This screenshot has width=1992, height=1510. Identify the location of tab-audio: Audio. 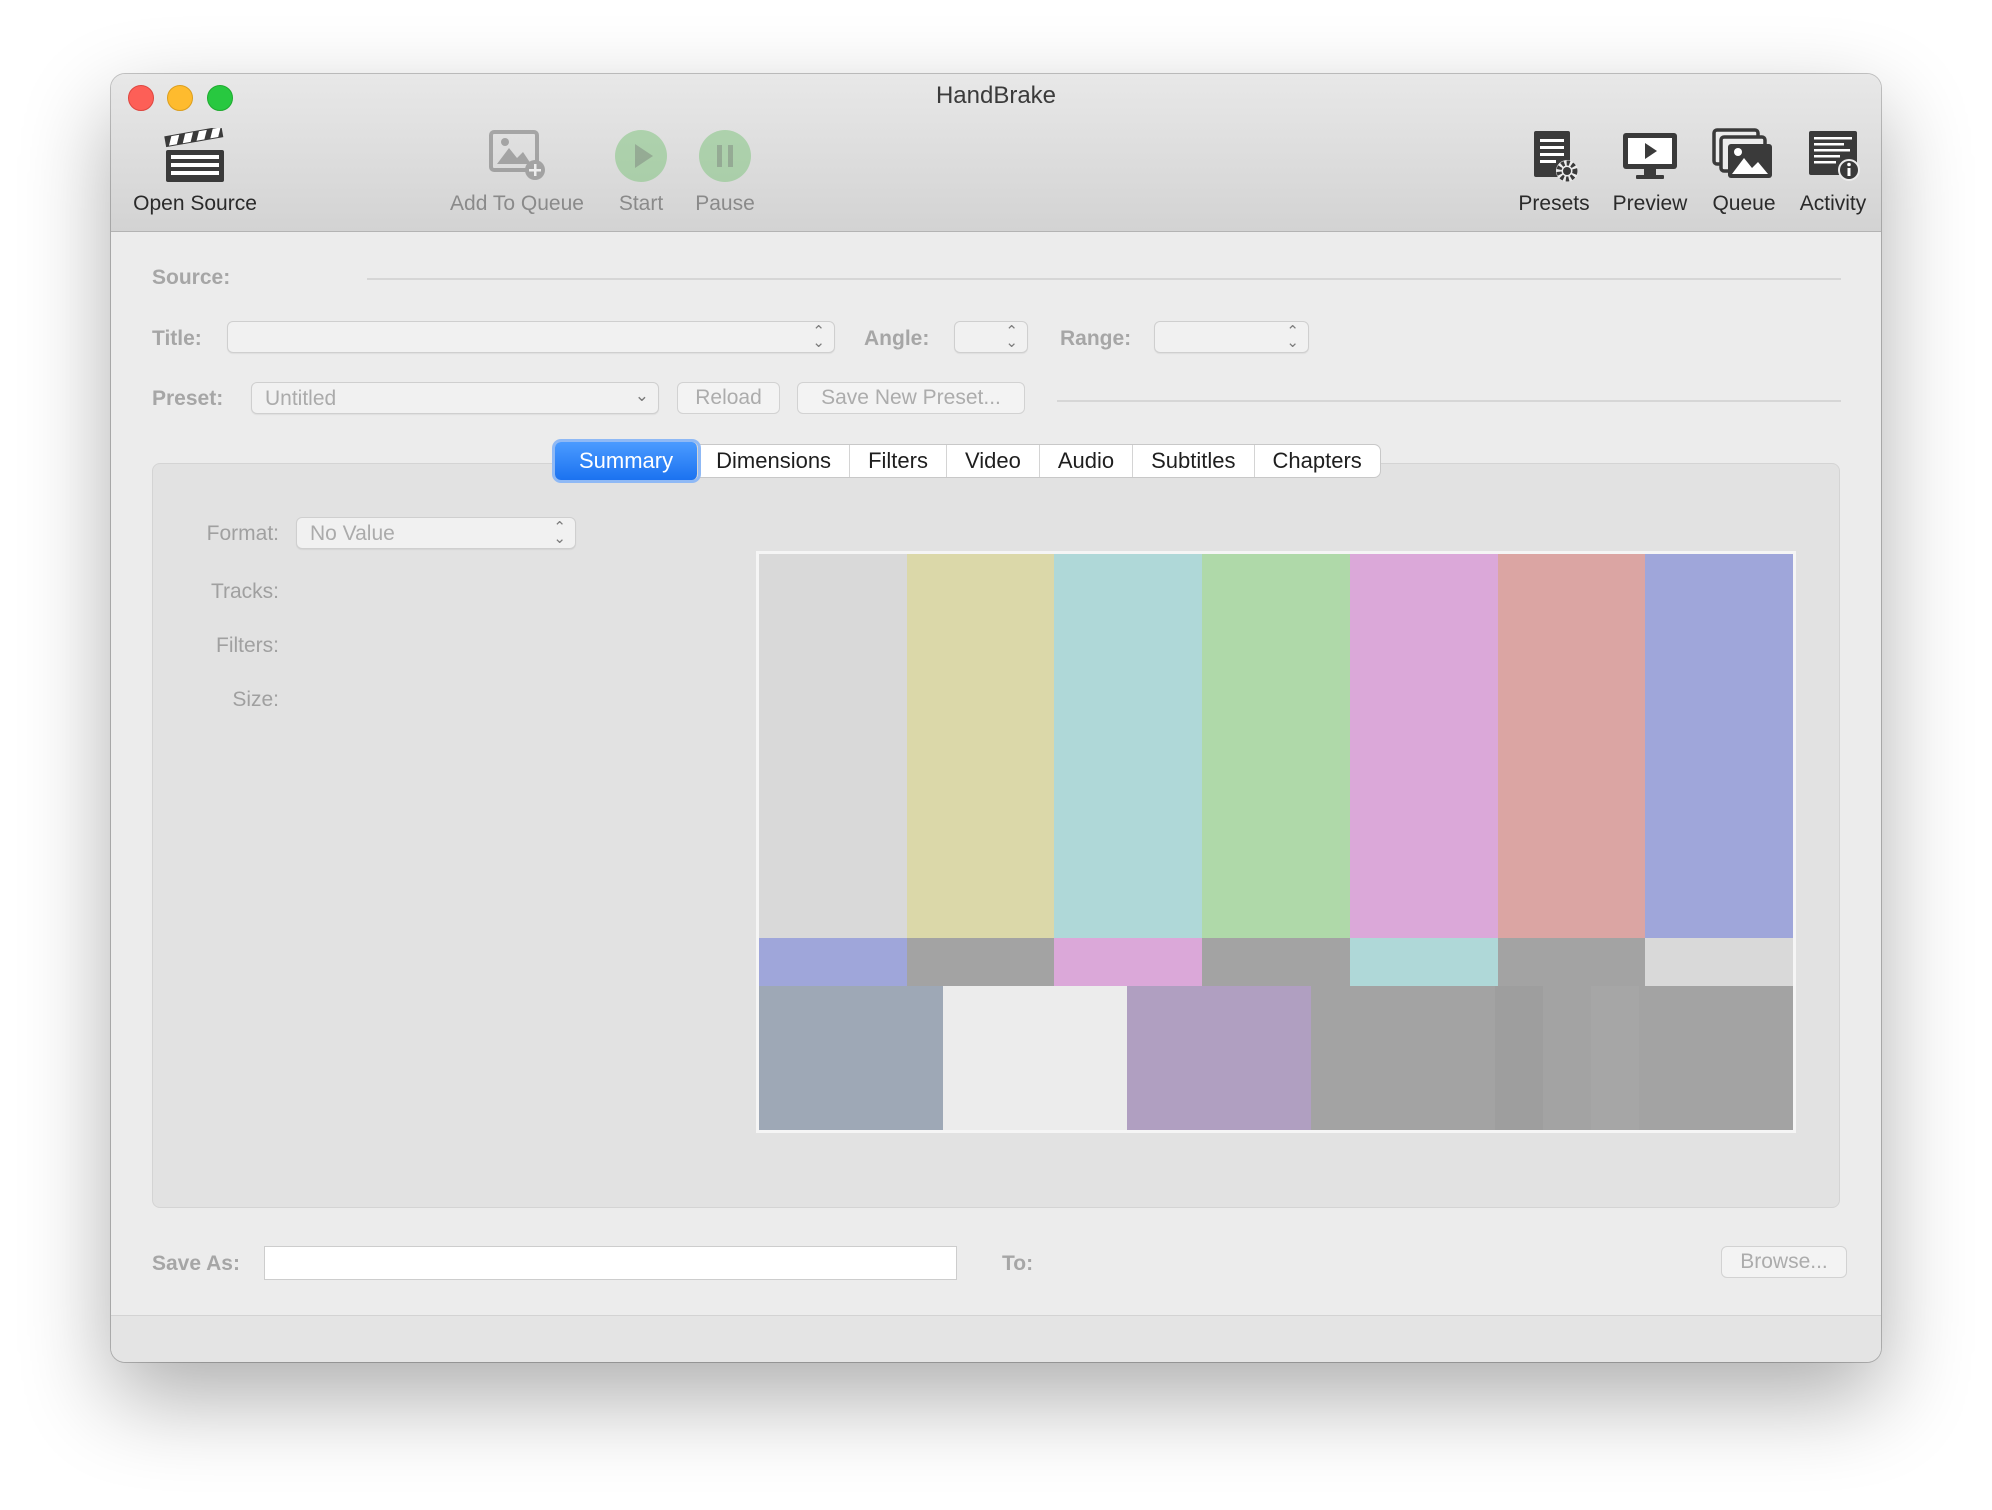
(1087, 461).